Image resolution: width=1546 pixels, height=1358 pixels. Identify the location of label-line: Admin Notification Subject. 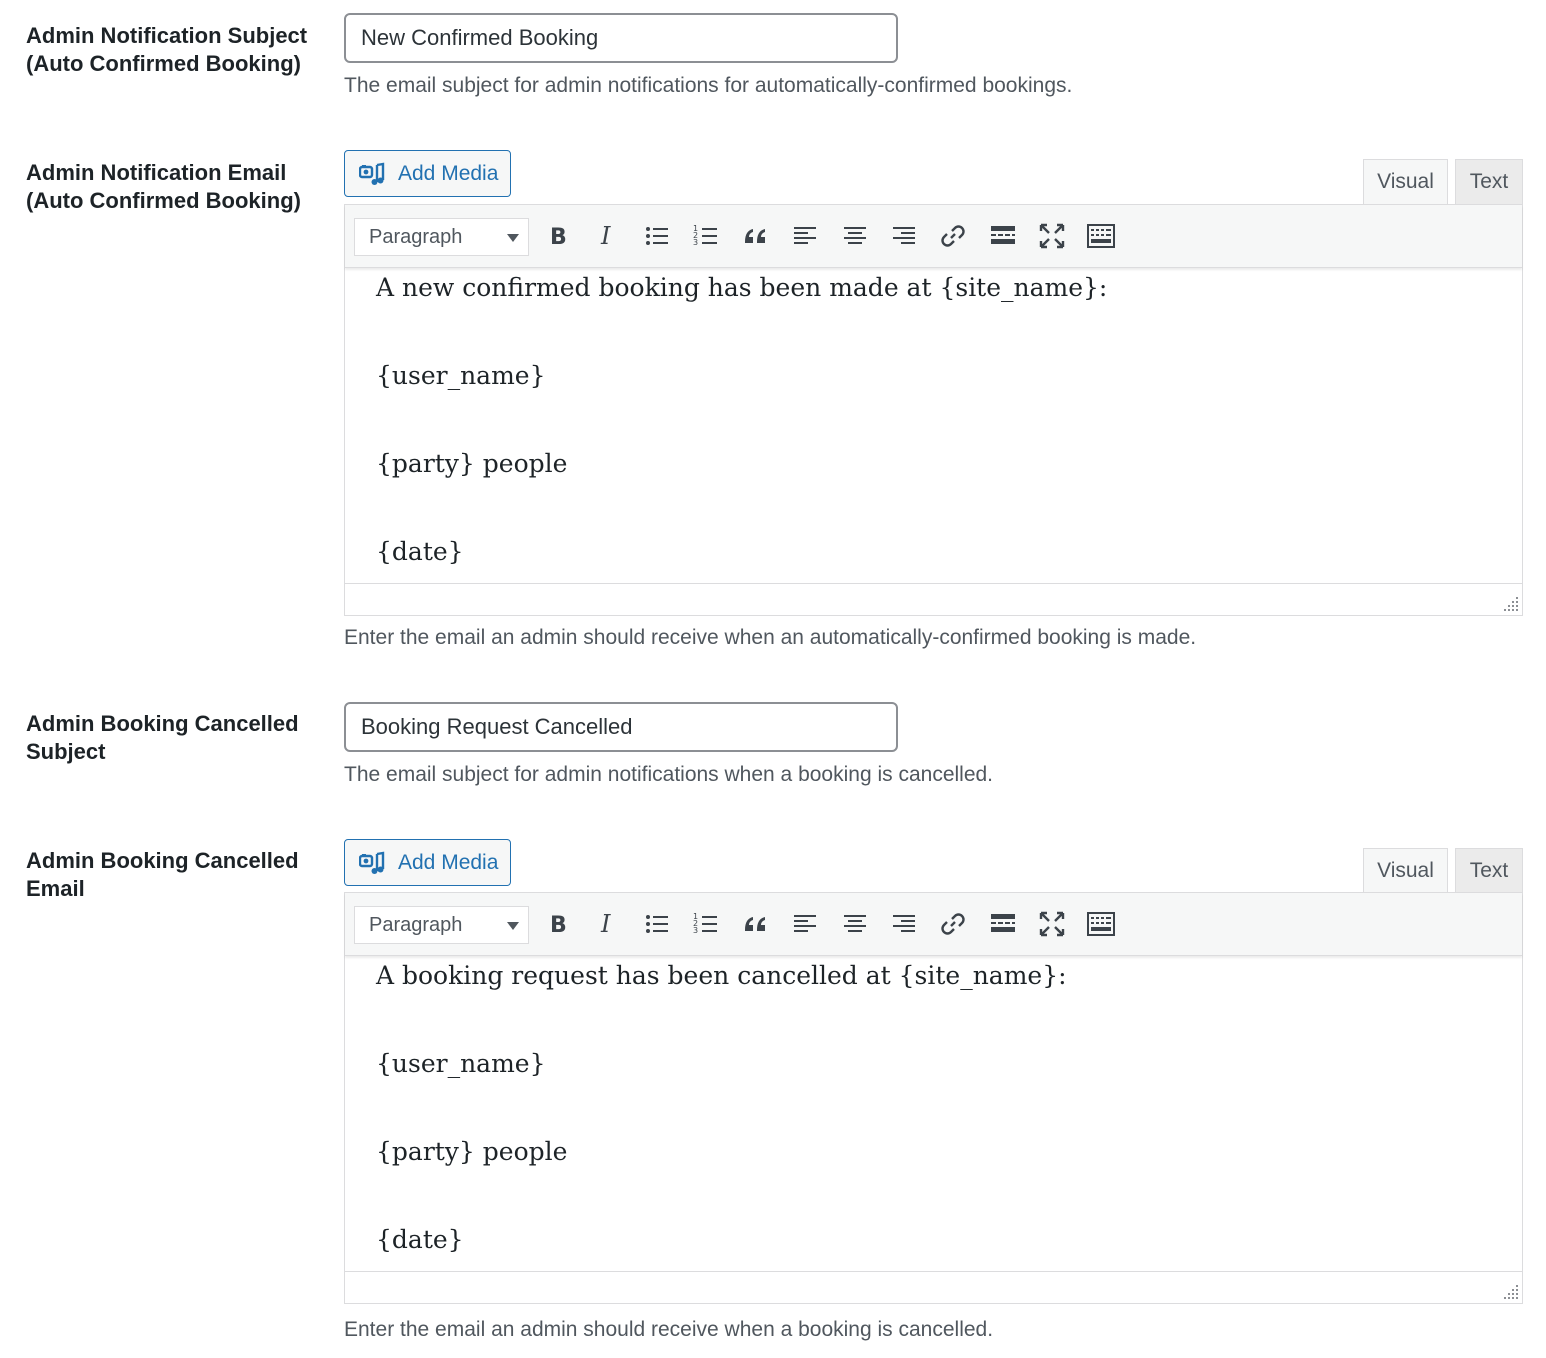
(167, 35).